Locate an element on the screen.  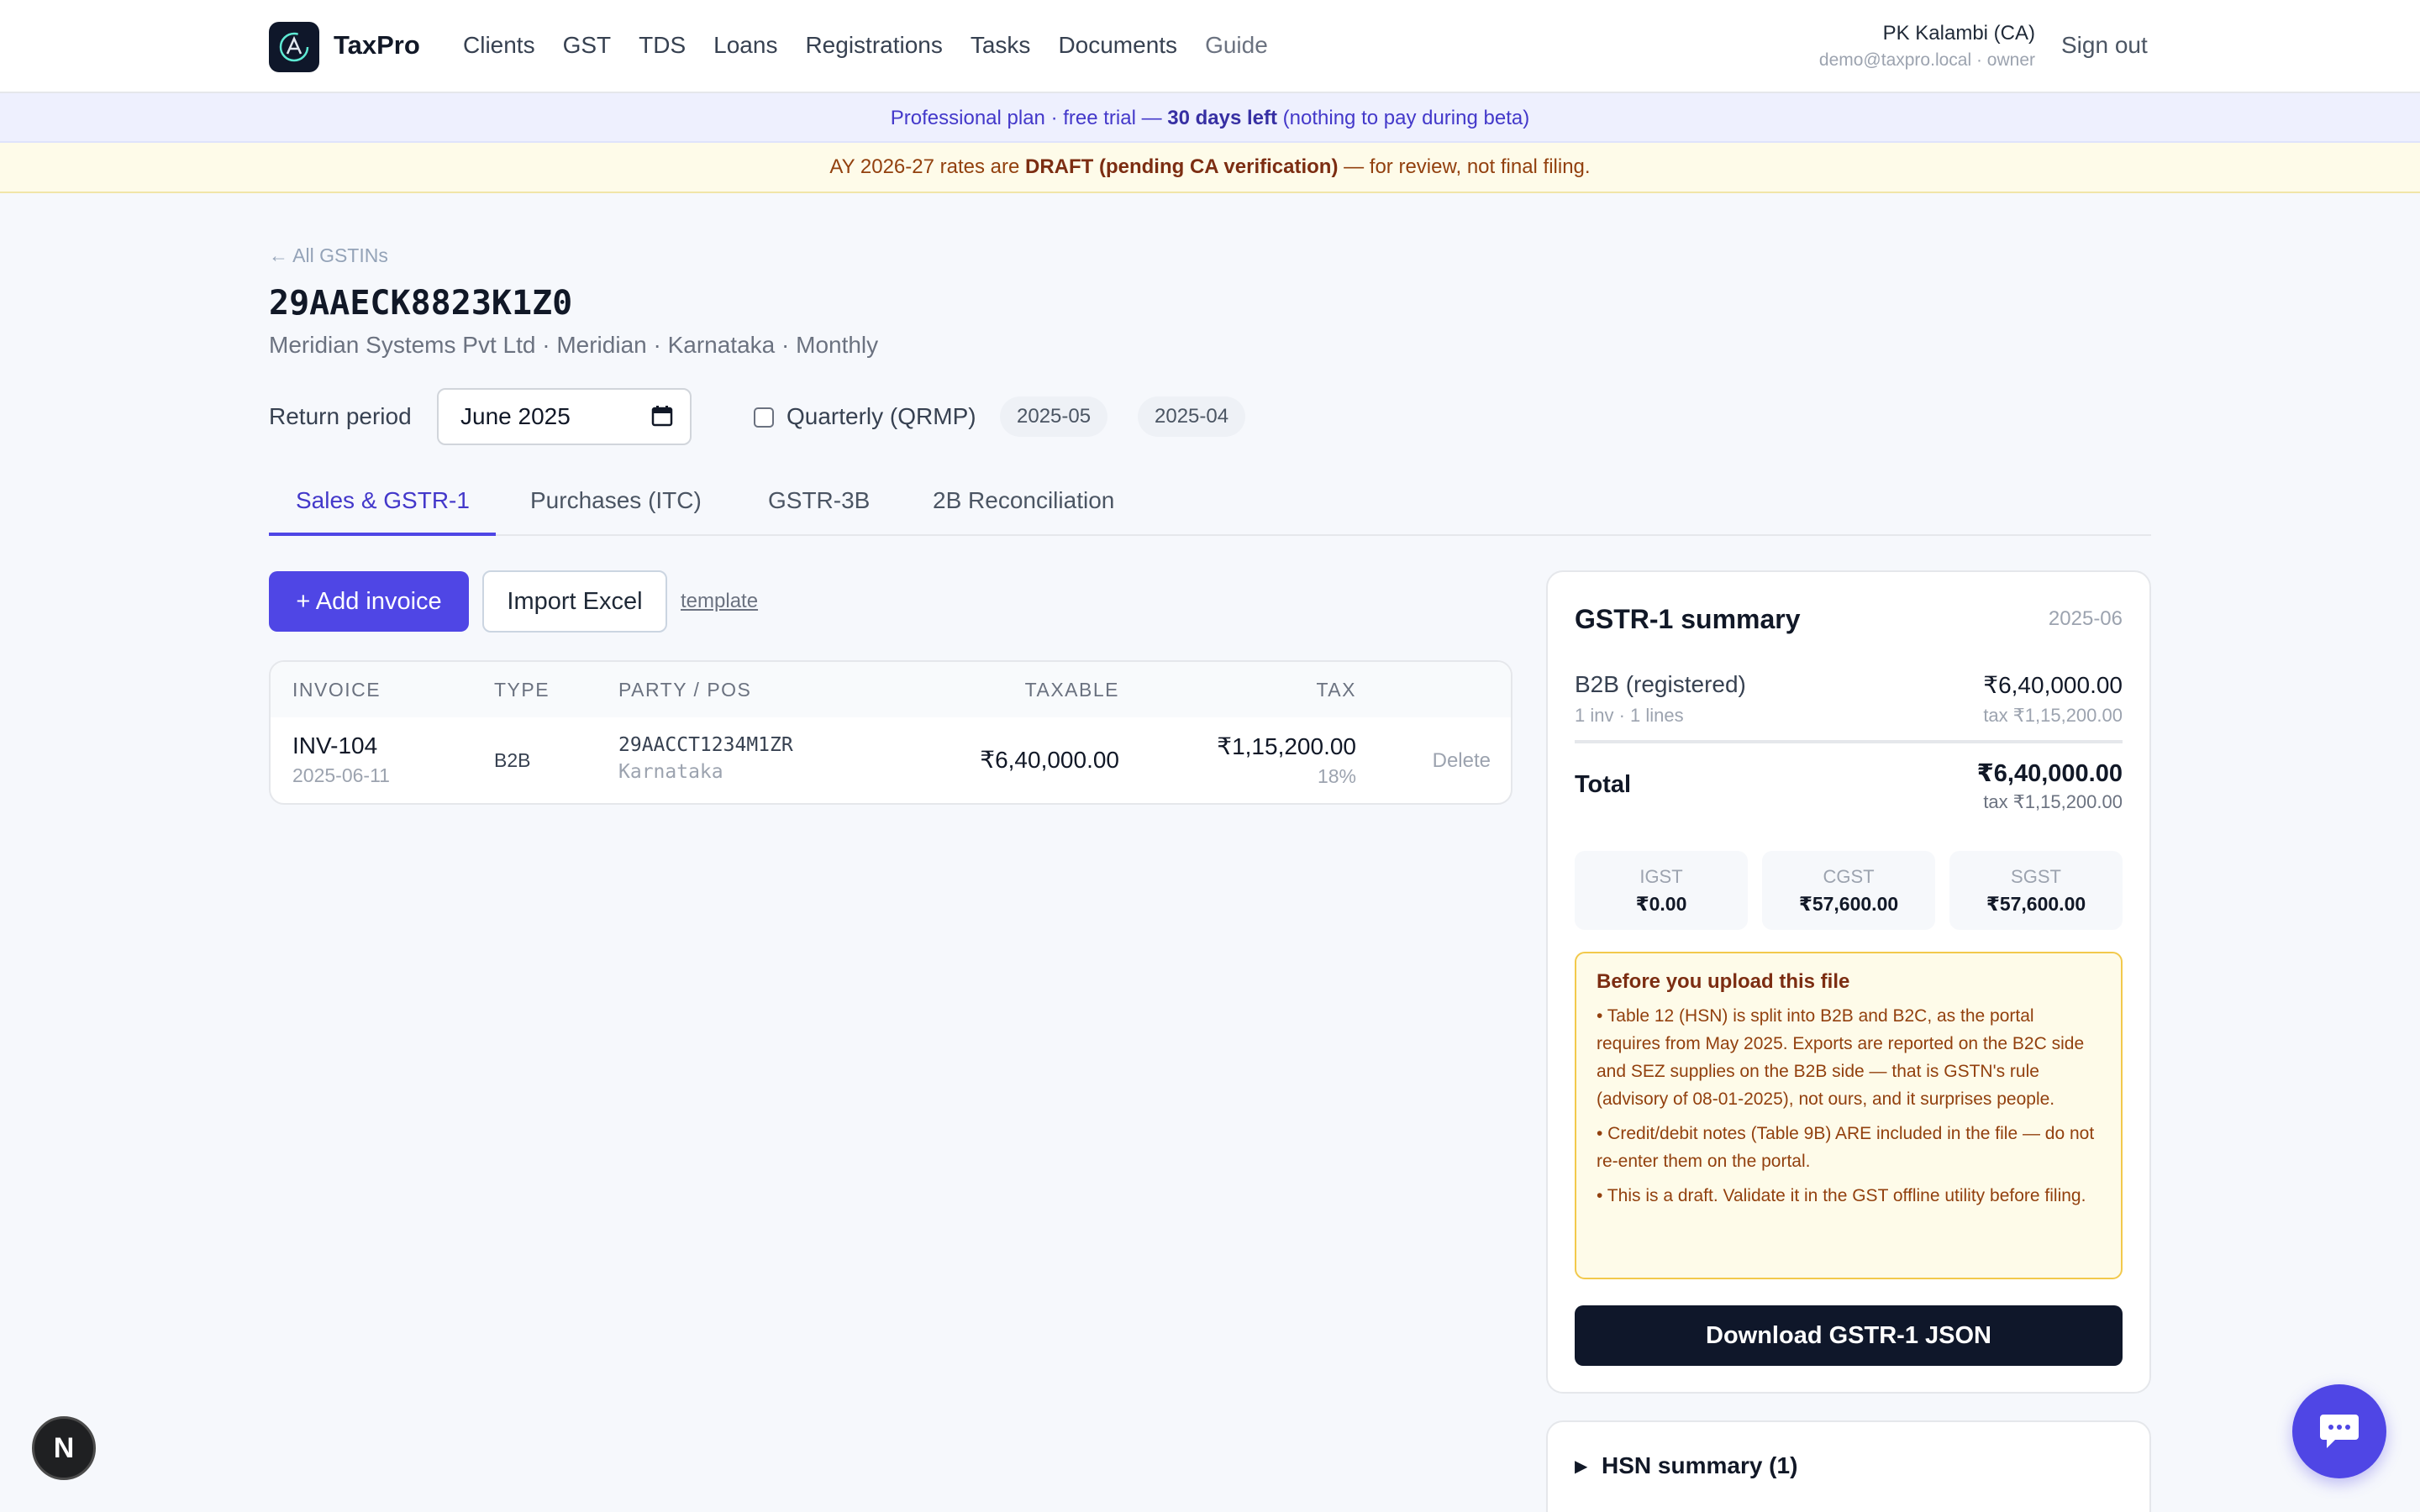
tax-amount: ₹1,15,200.00 is located at coordinates (1286, 746).